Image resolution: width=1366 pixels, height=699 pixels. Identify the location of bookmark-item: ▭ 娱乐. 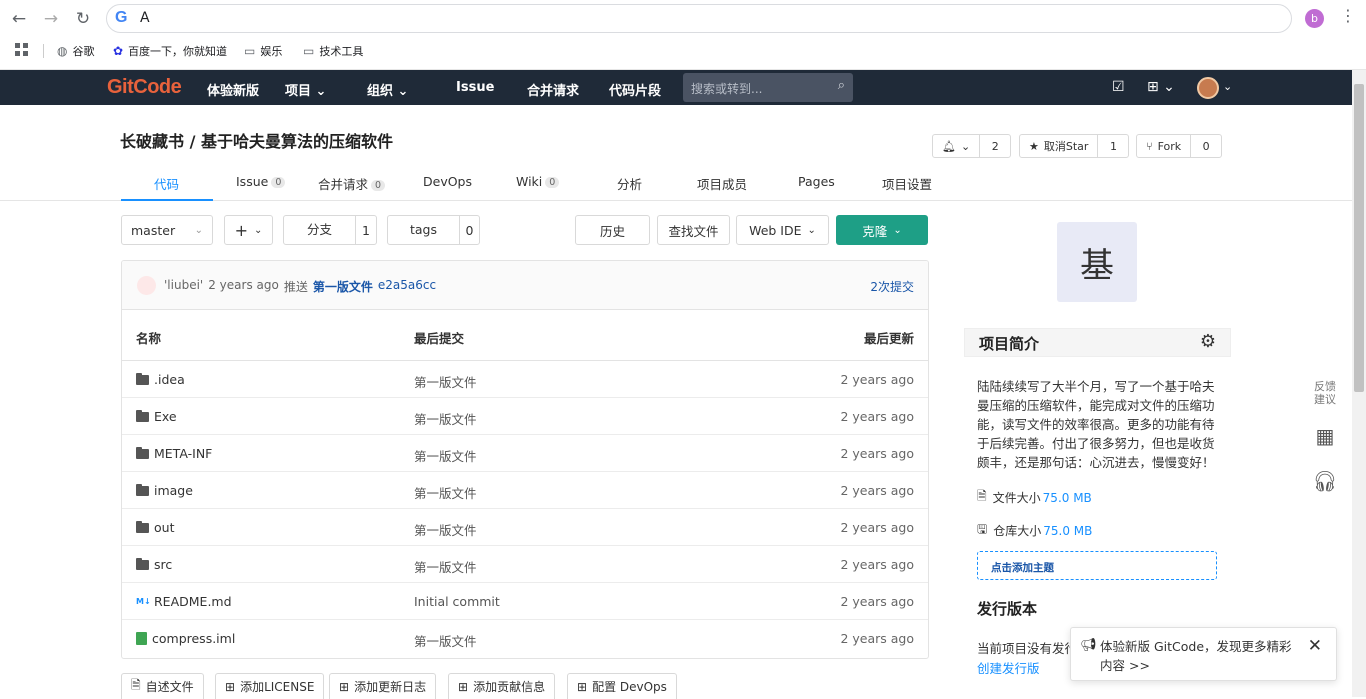
(263, 51).